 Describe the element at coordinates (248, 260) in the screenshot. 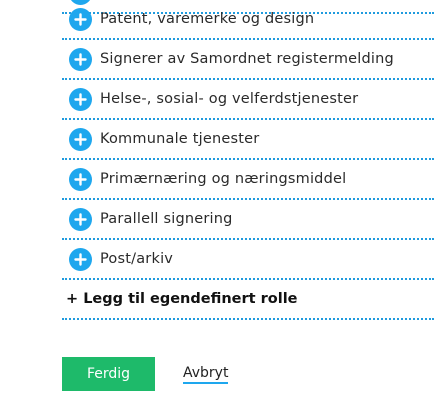

I see `role-item-post-arkiv: Post/arkiv` at that location.